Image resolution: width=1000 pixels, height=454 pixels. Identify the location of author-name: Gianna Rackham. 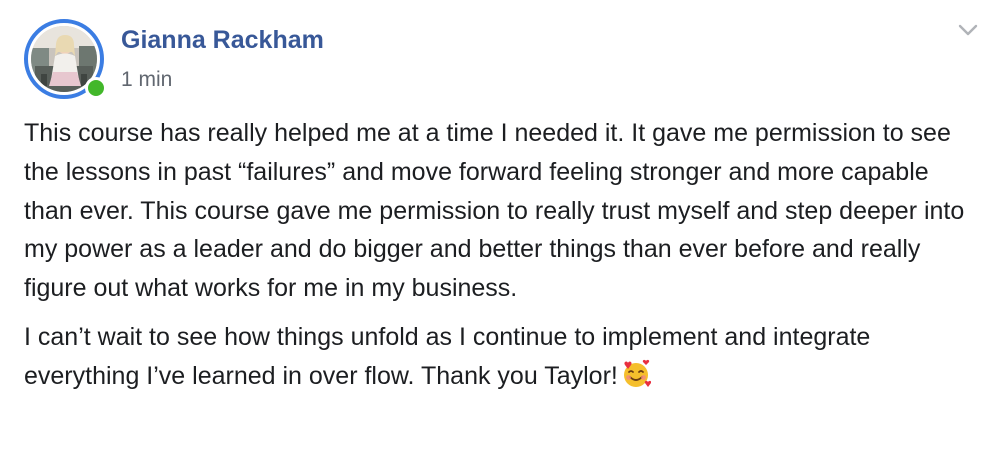
(222, 40).